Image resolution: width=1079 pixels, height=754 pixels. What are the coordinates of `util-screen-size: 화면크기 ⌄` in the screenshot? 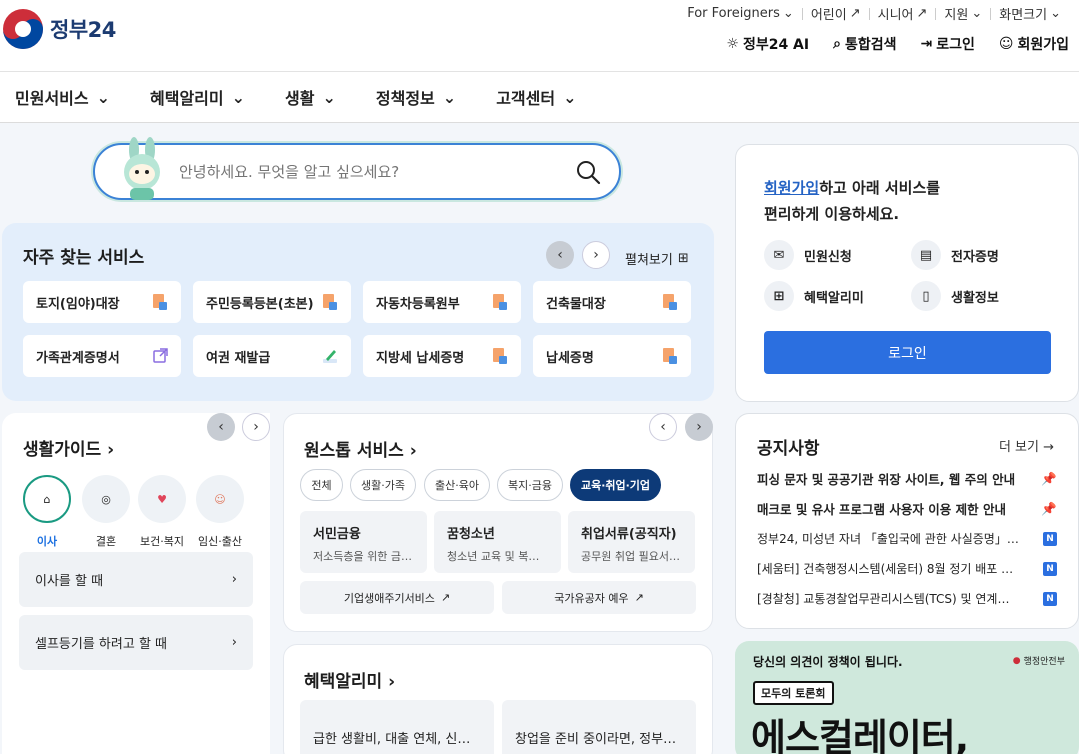 It's located at (1030, 13).